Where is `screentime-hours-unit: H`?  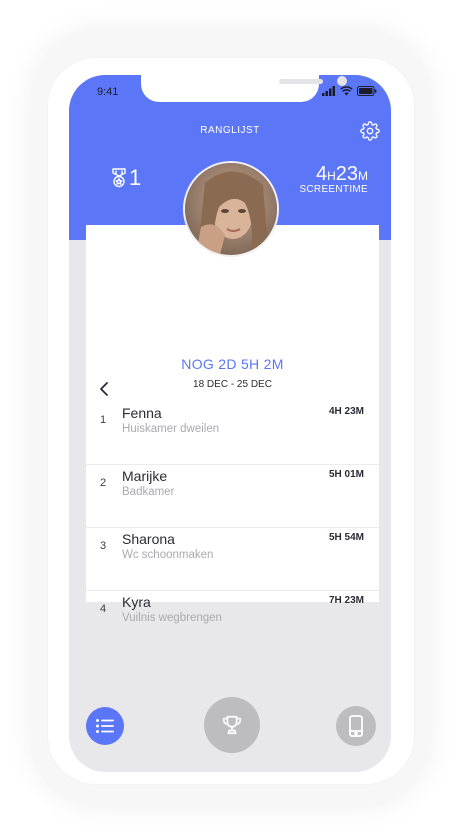 screentime-hours-unit: H is located at coordinates (331, 176).